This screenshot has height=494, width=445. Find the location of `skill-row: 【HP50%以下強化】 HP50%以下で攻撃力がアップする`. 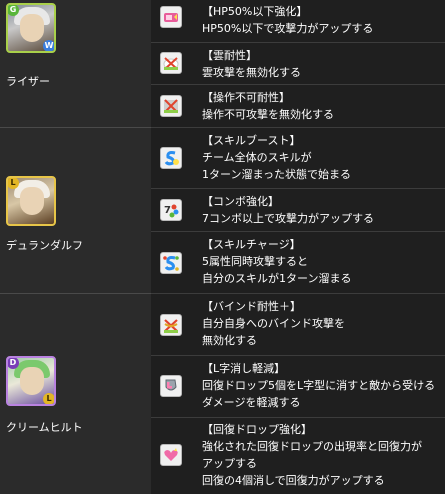

skill-row: 【HP50%以下強化】 HP50%以下で攻撃力がアップする is located at coordinates (298, 21).